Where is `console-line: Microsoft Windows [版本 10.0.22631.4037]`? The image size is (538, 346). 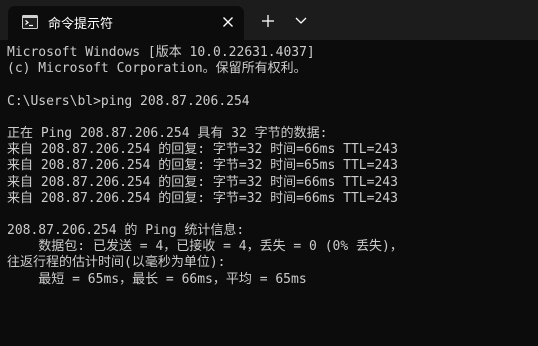
console-line: Microsoft Windows [版本 10.0.22631.4037] is located at coordinates (161, 52).